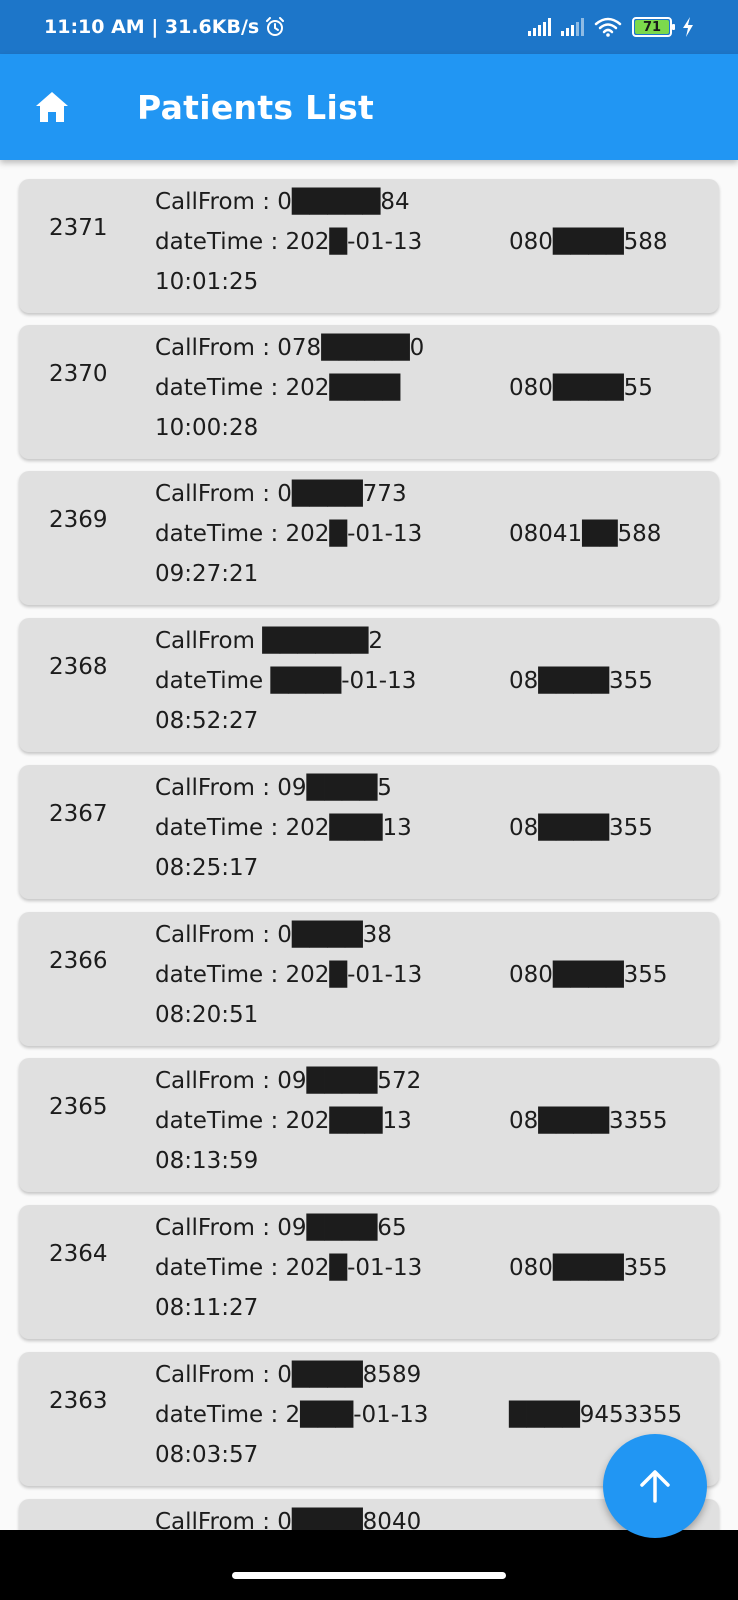  I want to click on battery-level: 71, so click(652, 27).